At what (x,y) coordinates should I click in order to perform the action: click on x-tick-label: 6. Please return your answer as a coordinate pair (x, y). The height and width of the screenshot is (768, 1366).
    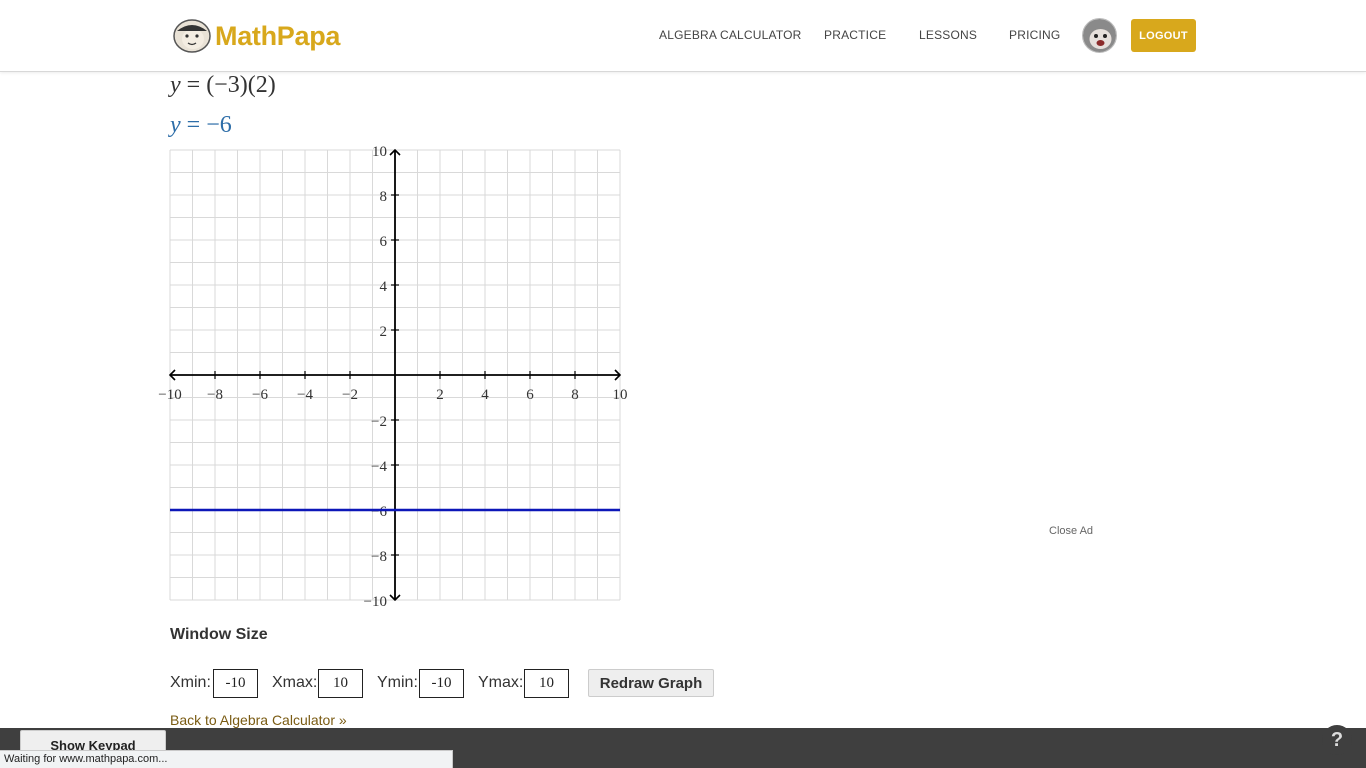
    Looking at the image, I should click on (530, 395).